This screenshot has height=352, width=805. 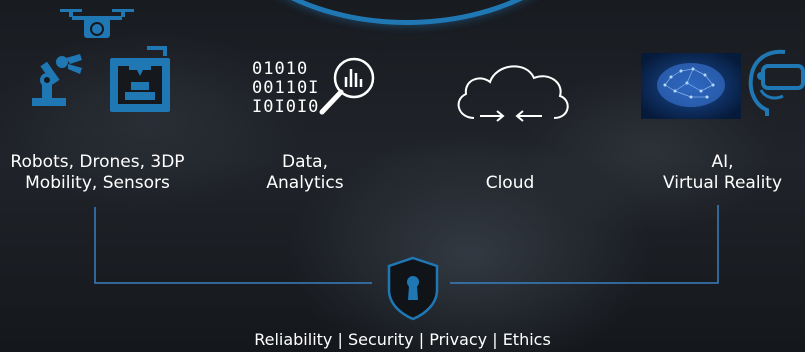 I want to click on binary-row: 01010, so click(x=280, y=69).